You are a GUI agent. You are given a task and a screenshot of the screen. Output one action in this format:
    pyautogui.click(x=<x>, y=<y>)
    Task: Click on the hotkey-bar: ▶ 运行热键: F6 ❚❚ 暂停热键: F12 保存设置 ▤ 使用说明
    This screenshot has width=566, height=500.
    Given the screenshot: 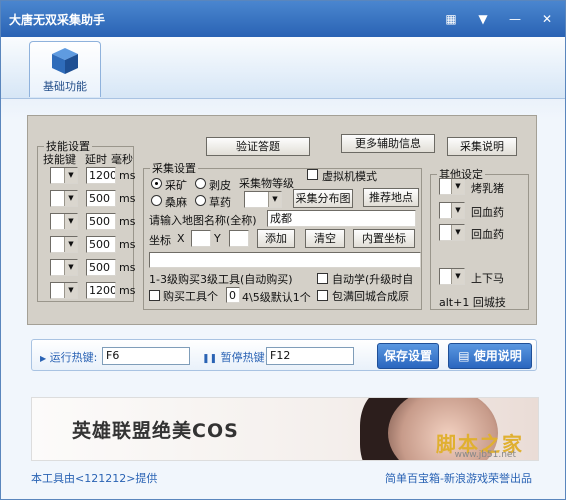 What is the action you would take?
    pyautogui.click(x=284, y=355)
    